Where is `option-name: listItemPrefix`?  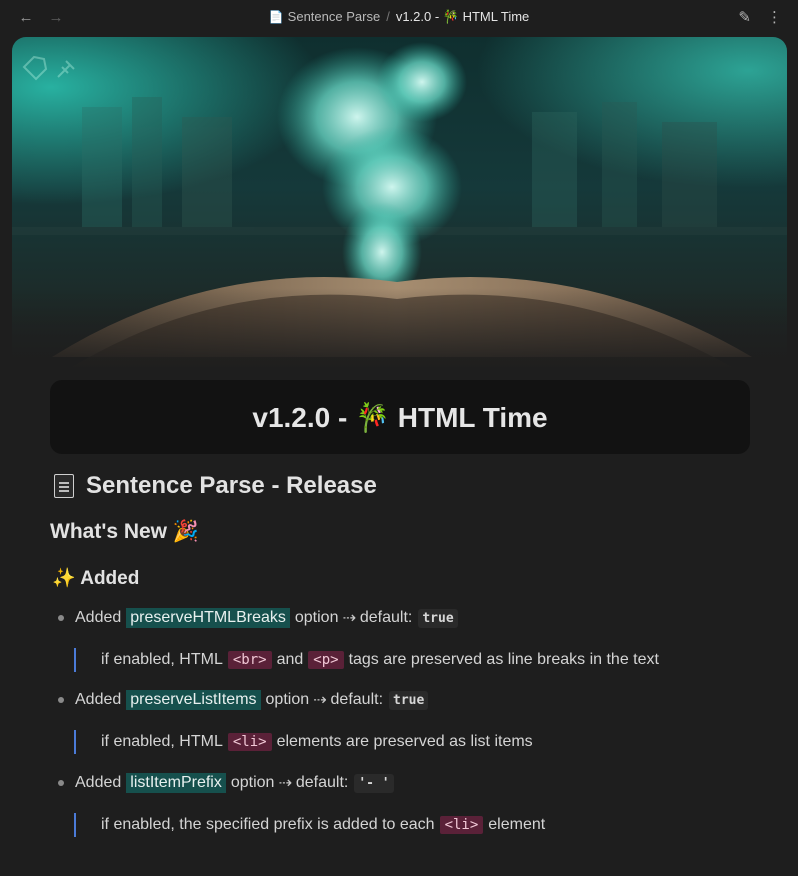 option-name: listItemPrefix is located at coordinates (176, 783).